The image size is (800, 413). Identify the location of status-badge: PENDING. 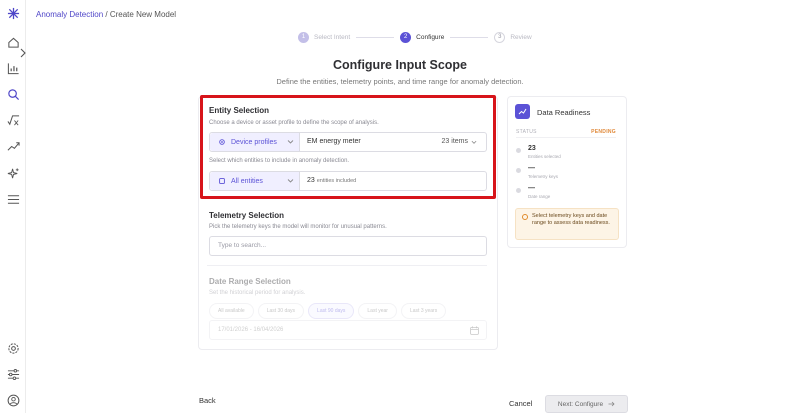
(603, 132).